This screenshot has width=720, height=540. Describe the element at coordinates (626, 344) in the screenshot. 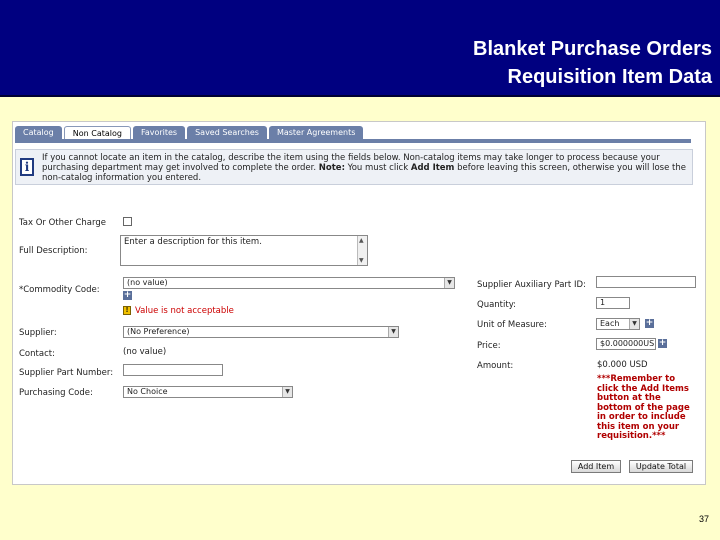

I see `price-input: $0.000000USD` at that location.